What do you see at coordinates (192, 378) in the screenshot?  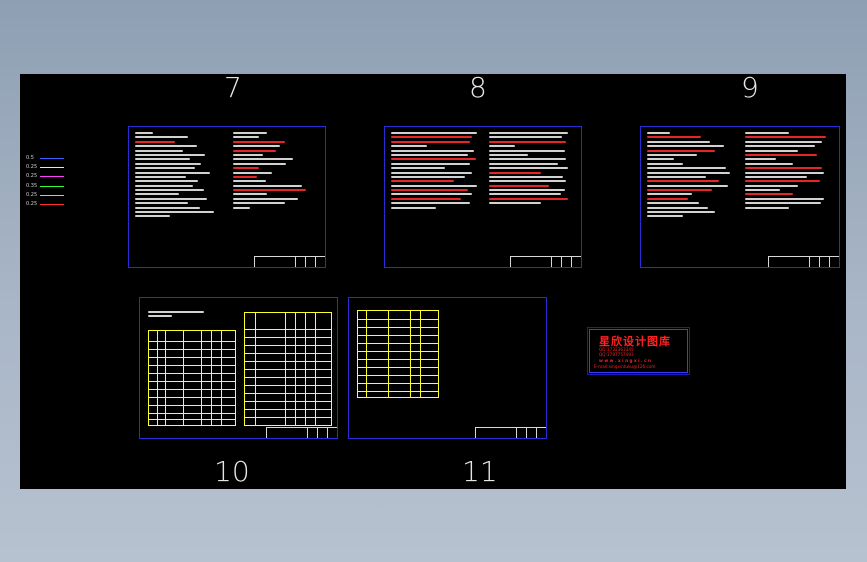 I see `schedule-table-left` at bounding box center [192, 378].